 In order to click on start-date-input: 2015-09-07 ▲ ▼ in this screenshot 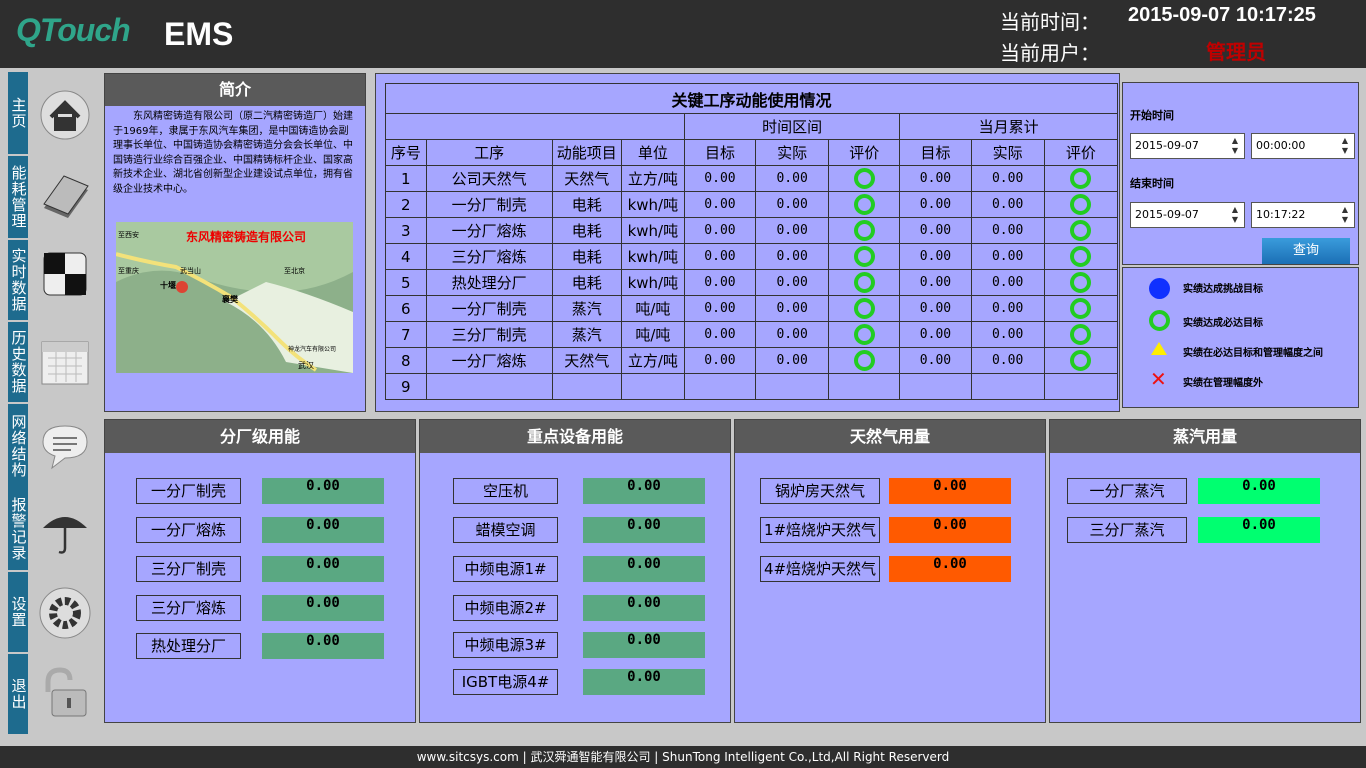, I will do `click(1187, 146)`.